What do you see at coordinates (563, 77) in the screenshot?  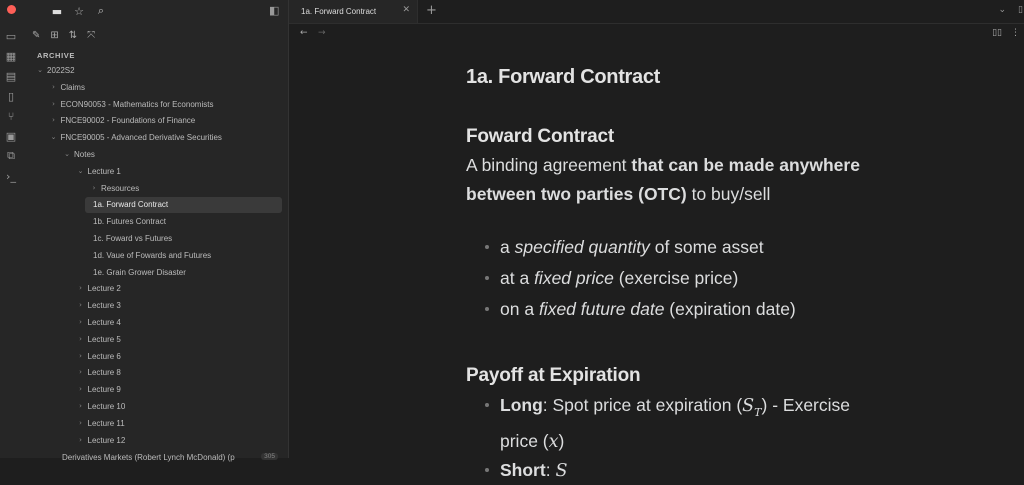 I see `note-title: 1a. Forward Contract` at bounding box center [563, 77].